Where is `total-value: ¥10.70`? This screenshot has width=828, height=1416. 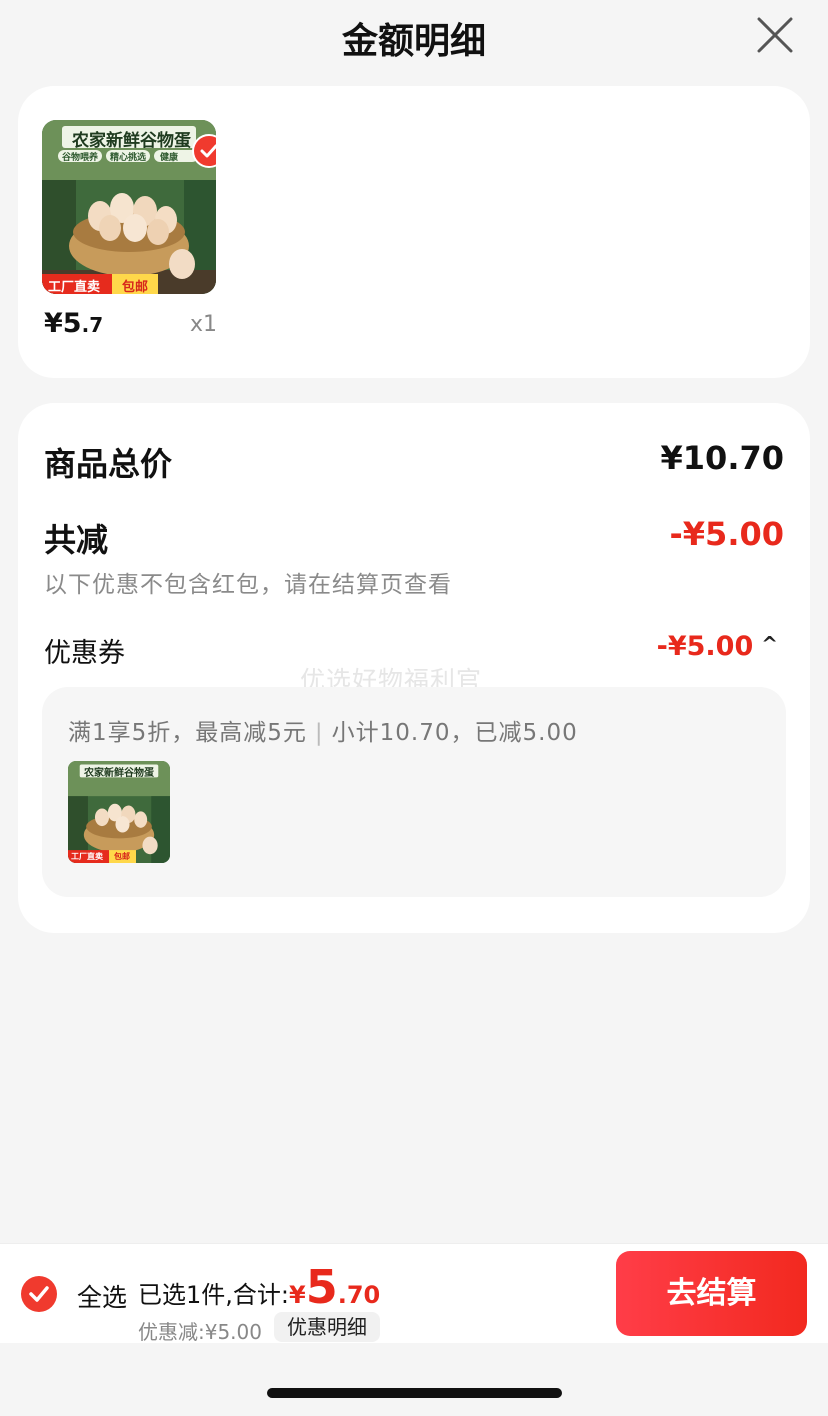
total-value: ¥10.70 is located at coordinates (722, 458).